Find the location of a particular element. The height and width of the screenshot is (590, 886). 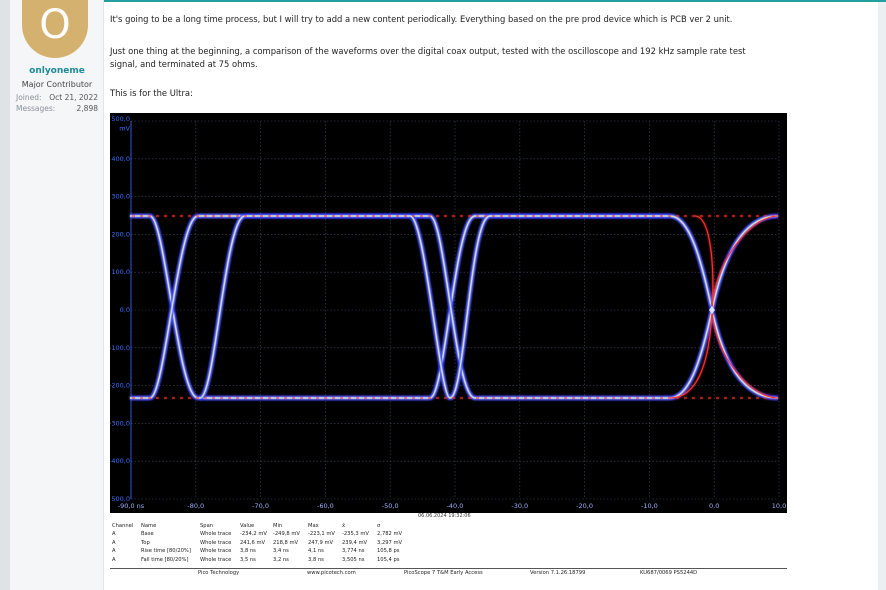

x-tick-label: -50,0 is located at coordinates (390, 506).